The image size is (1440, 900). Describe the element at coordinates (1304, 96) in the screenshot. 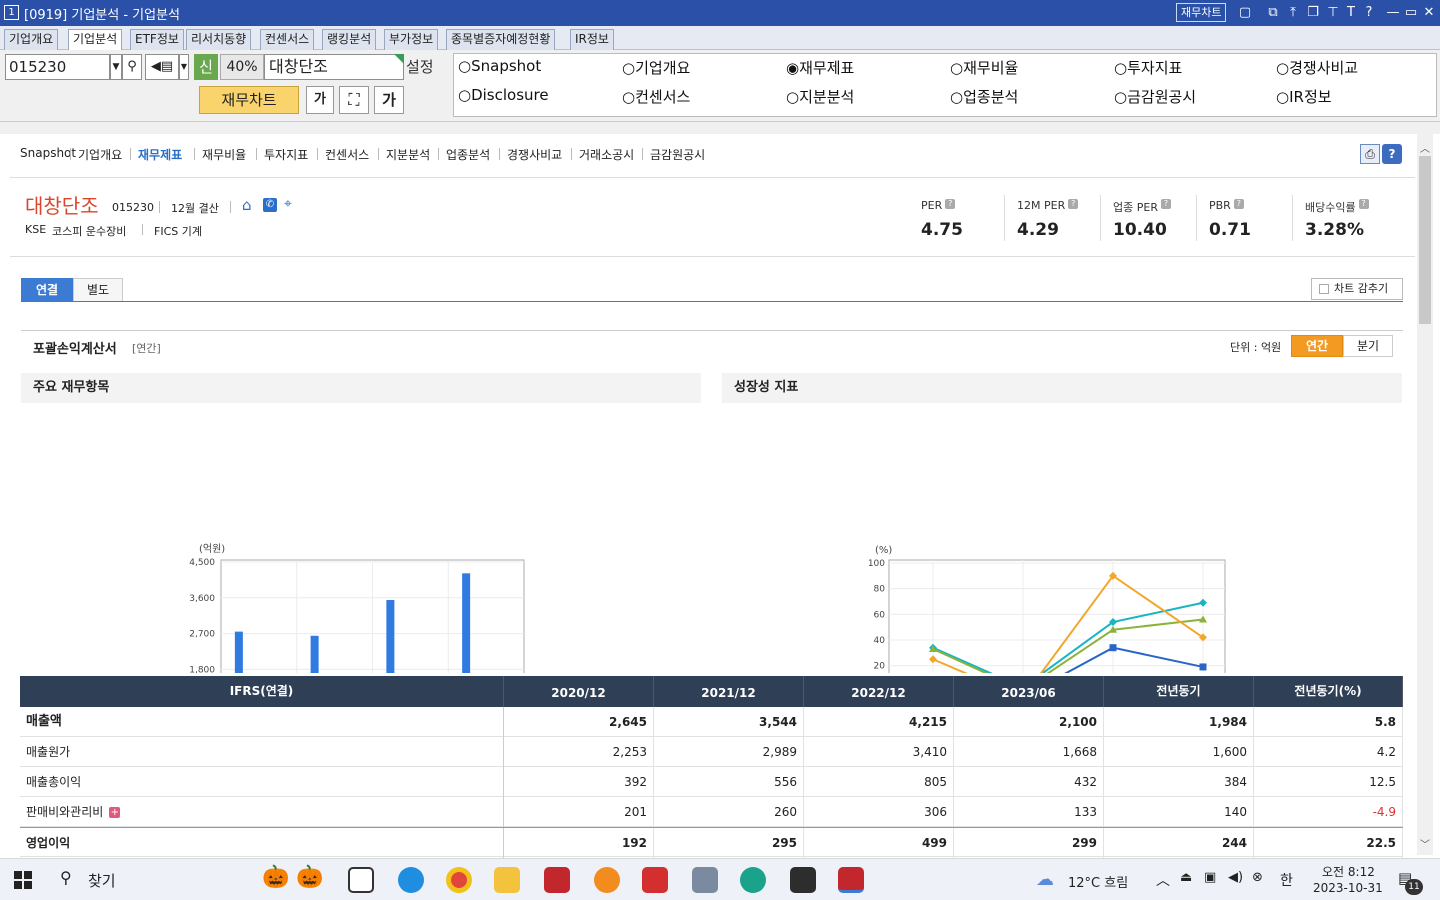

I see `radio-option: ○IR정보` at that location.